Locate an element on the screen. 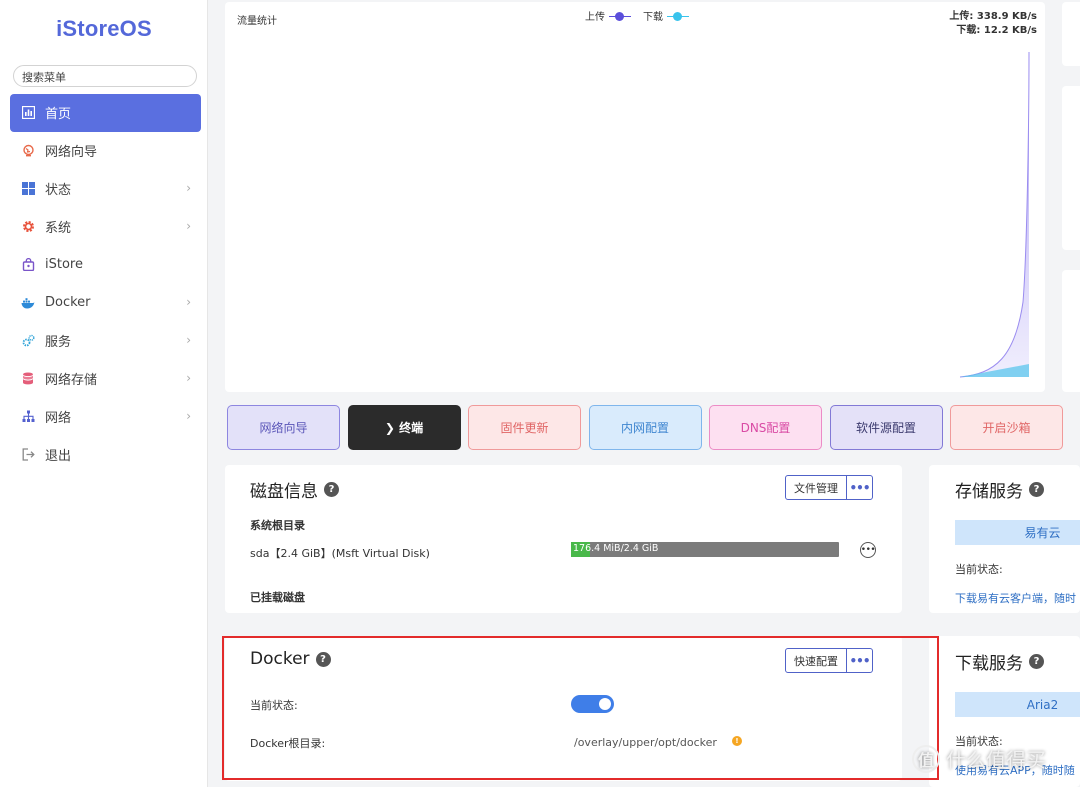 This screenshot has width=1080, height=787. sidebar-item-label: iStore is located at coordinates (64, 265).